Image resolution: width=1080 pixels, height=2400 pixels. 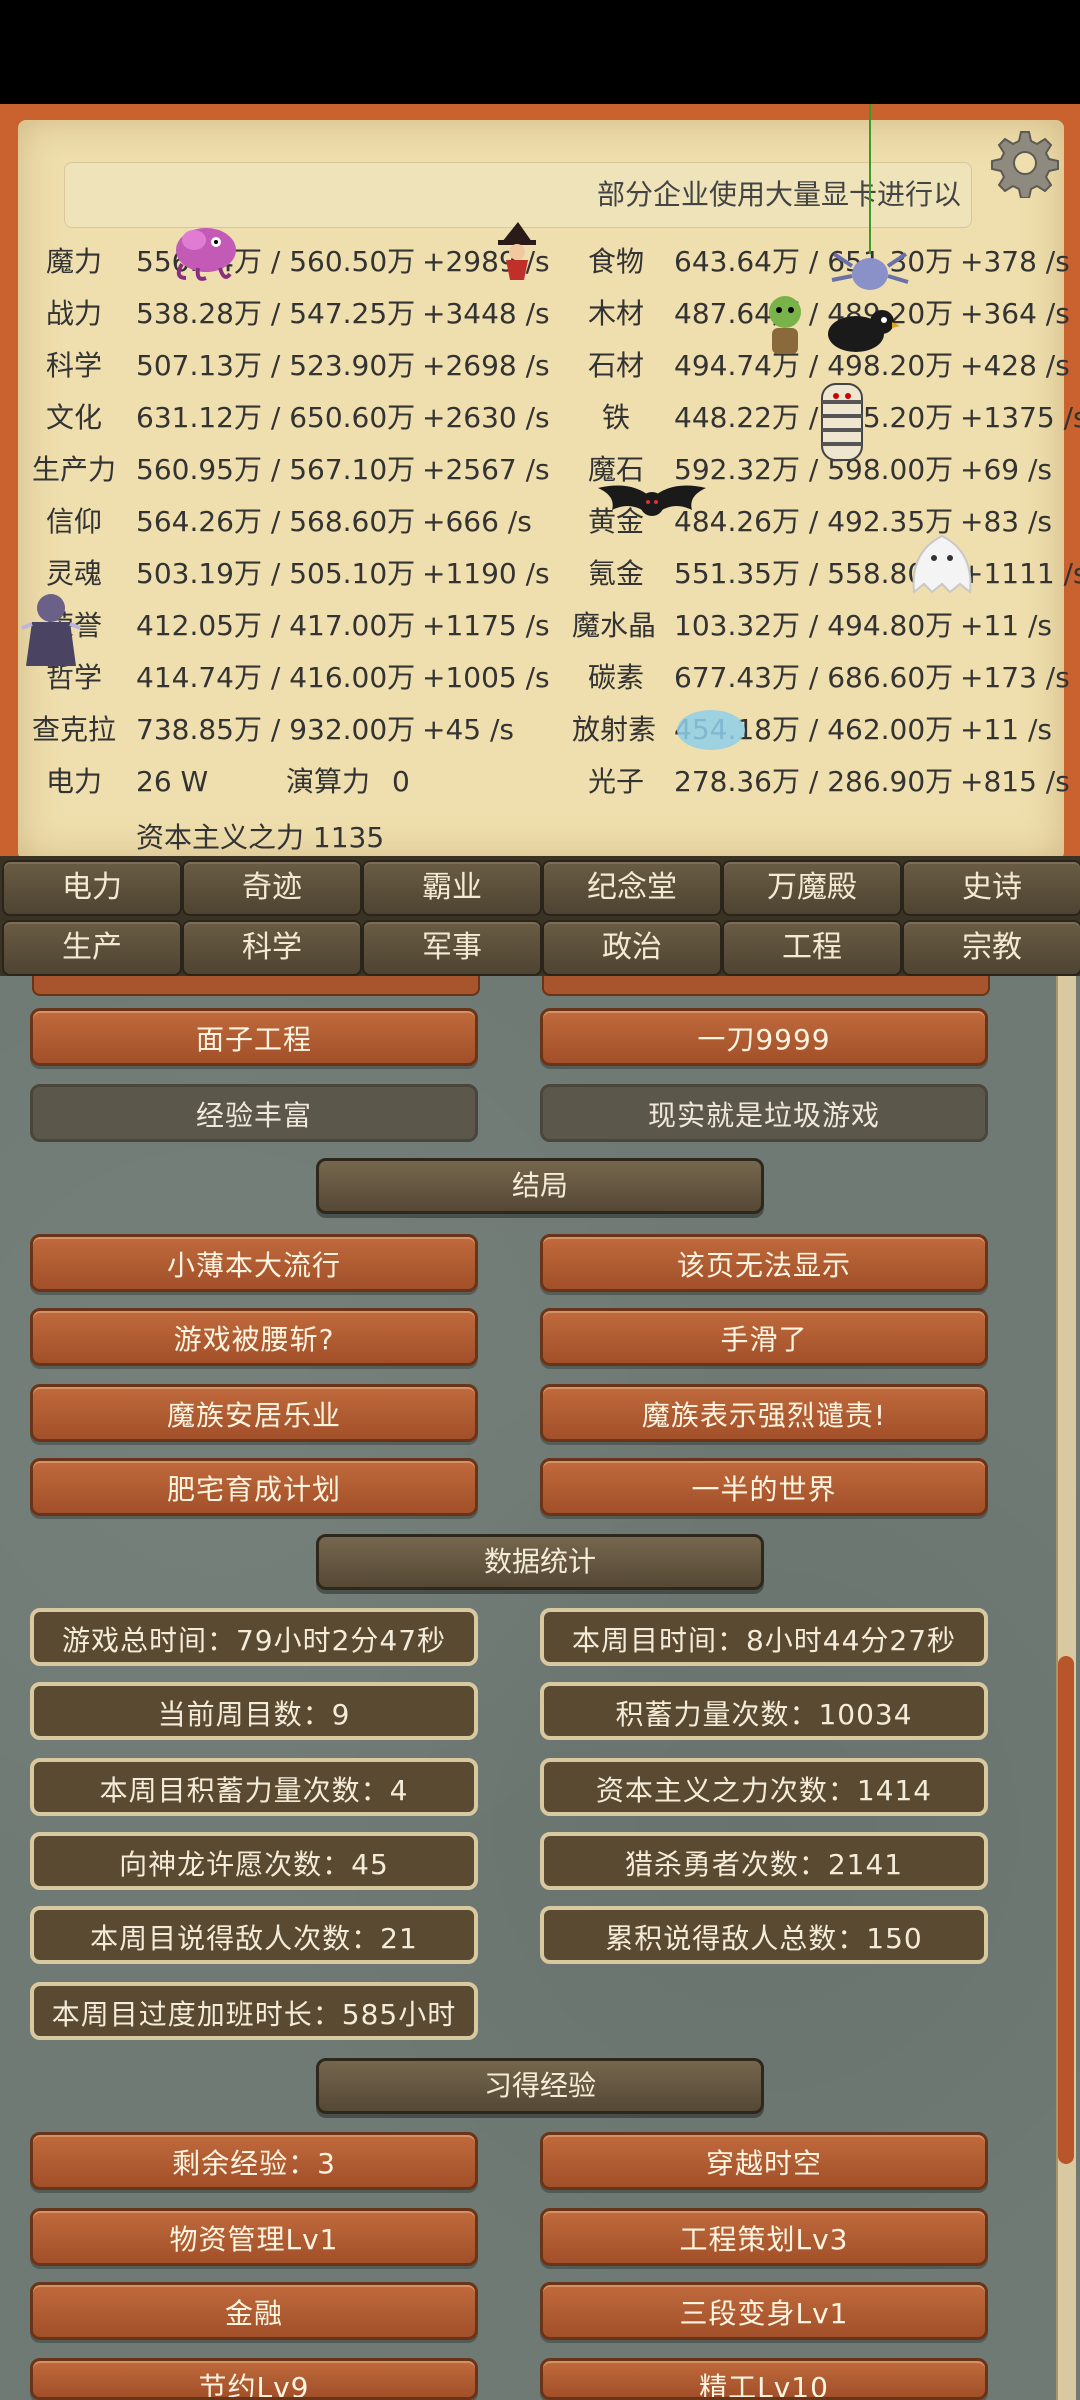 I want to click on resource-row: 生产力 560.95万 / 567.10万 +2567 /s, so click(x=280, y=470).